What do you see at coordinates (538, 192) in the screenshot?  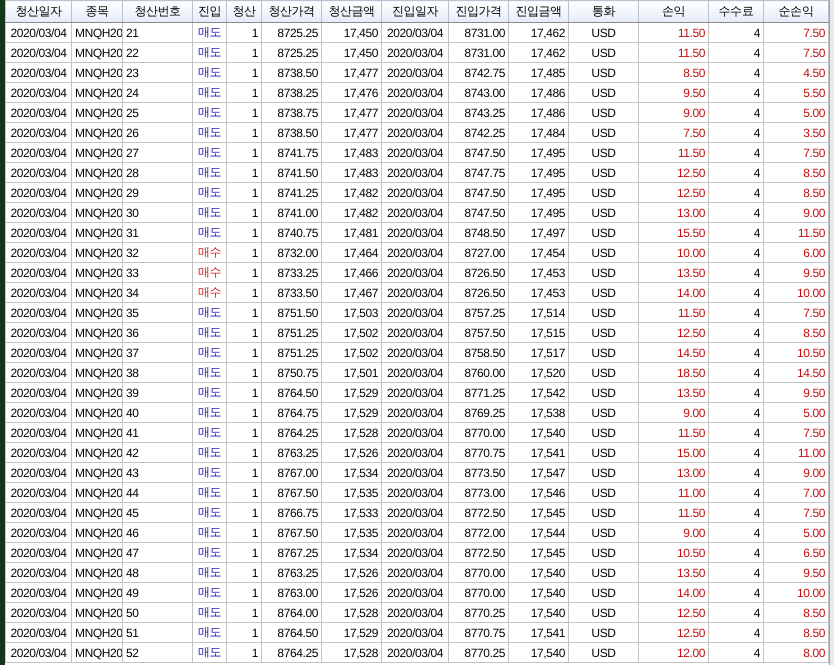 I see `table-cell: 17,495` at bounding box center [538, 192].